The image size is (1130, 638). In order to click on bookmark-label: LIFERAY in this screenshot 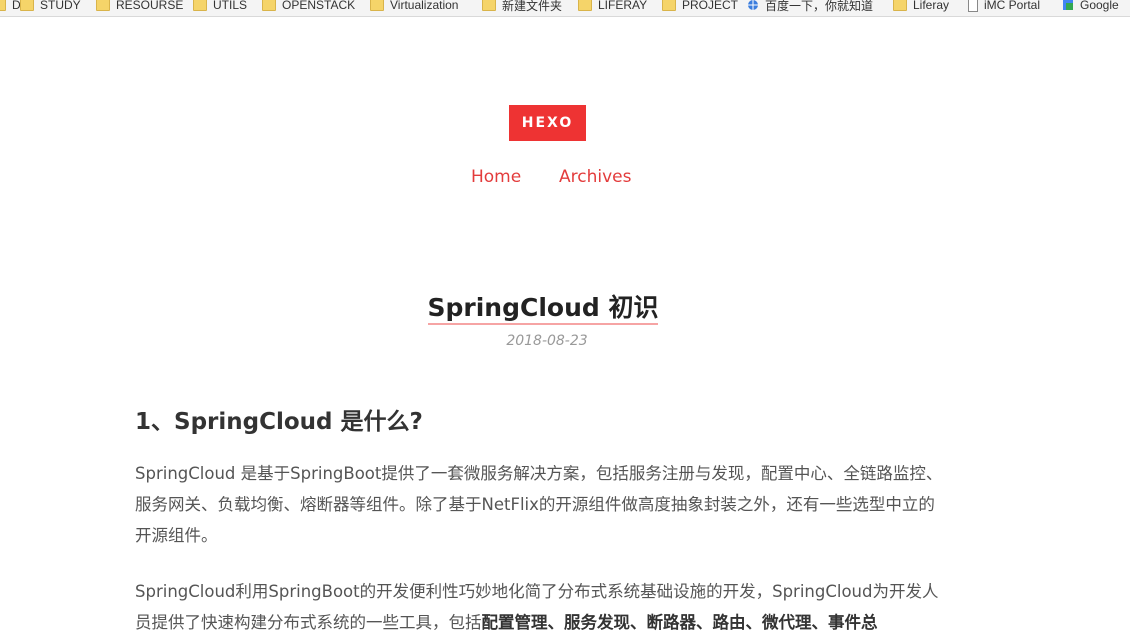, I will do `click(623, 6)`.